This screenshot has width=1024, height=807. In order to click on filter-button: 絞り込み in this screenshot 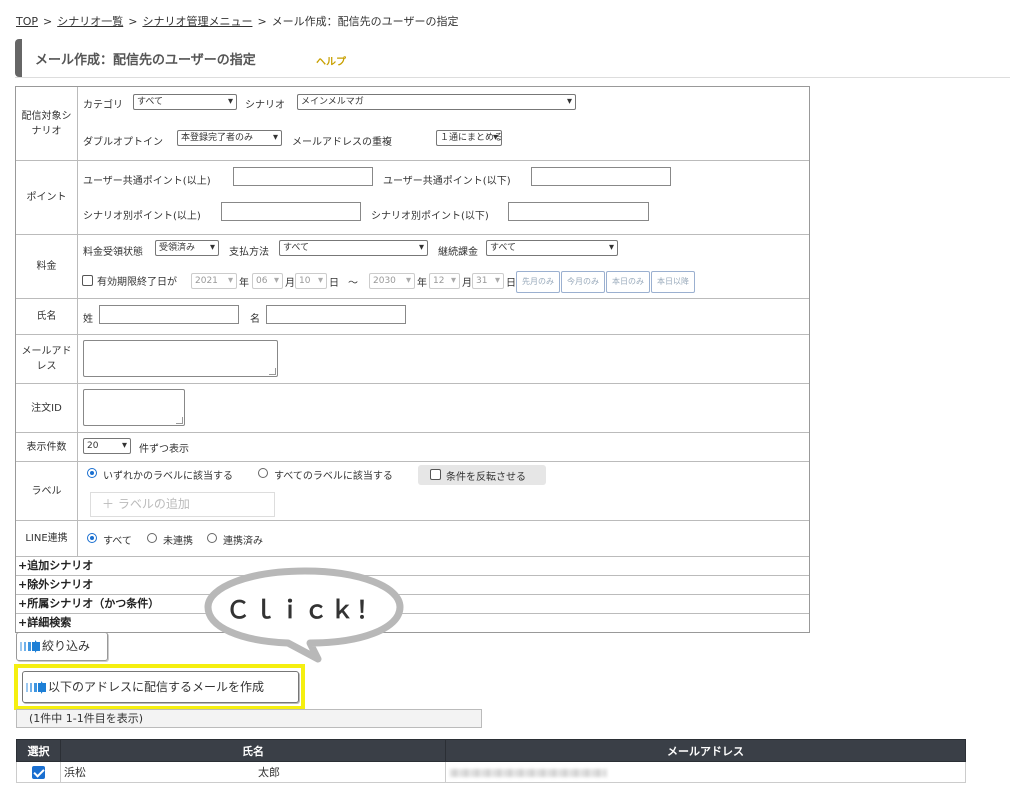, I will do `click(62, 646)`.